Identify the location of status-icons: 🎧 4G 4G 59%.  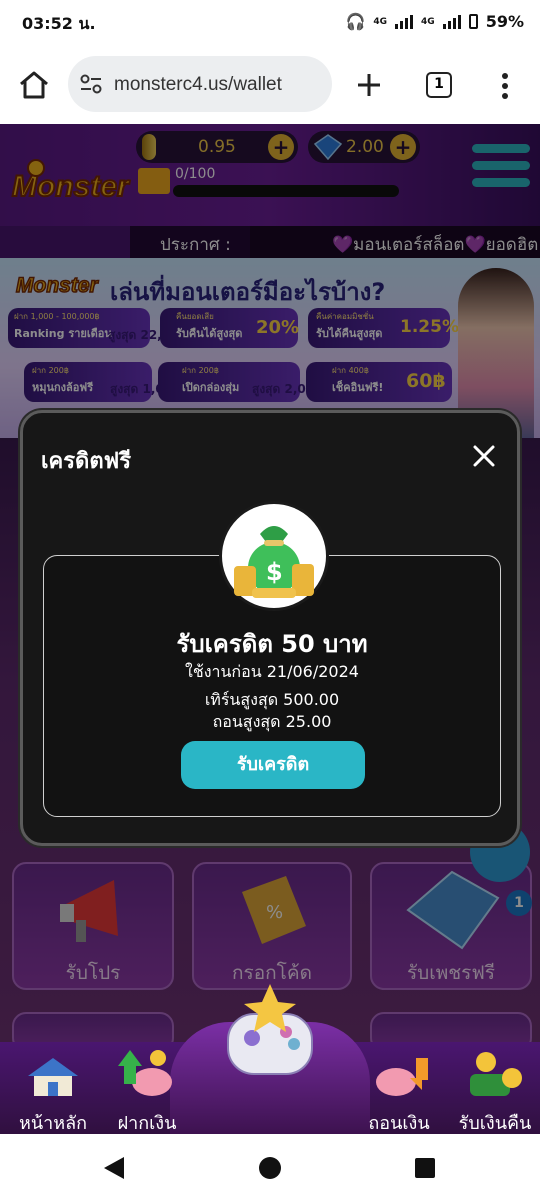
(434, 21).